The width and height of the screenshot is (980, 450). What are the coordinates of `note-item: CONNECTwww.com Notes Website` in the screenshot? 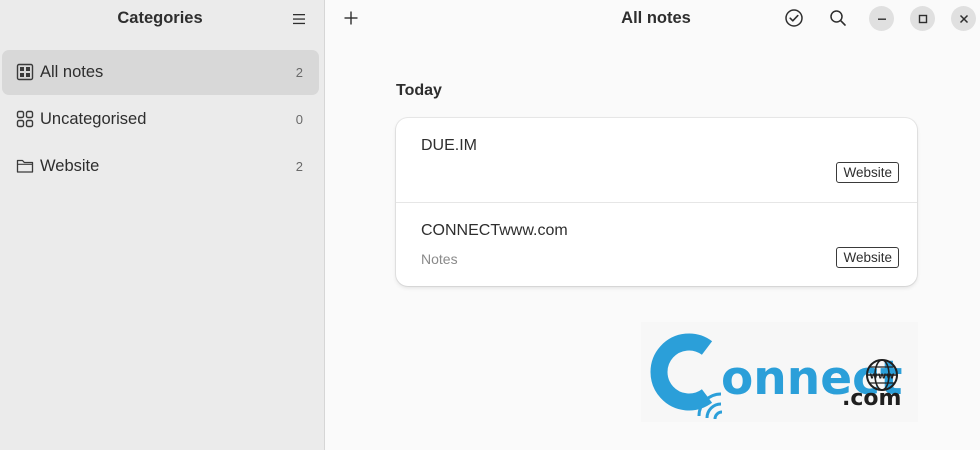 It's located at (656, 244).